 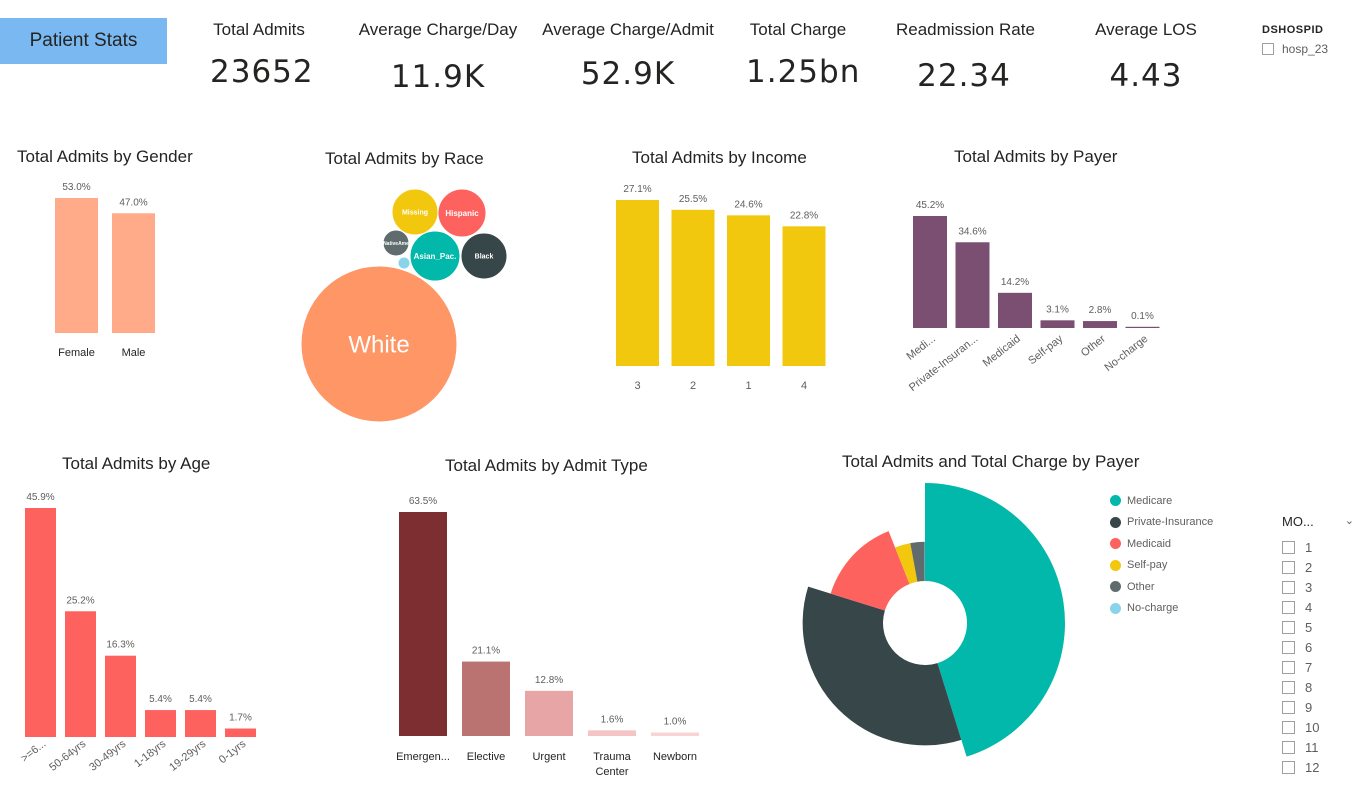 I want to click on payer-data-label: 0.1%, so click(x=1142, y=316).